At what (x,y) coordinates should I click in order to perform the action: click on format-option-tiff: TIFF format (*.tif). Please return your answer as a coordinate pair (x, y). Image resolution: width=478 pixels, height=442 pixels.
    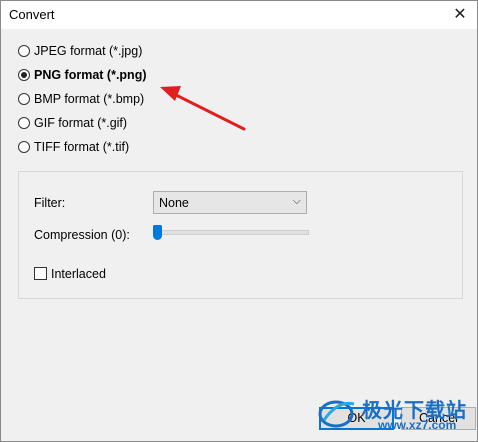
    Looking at the image, I should click on (73, 147).